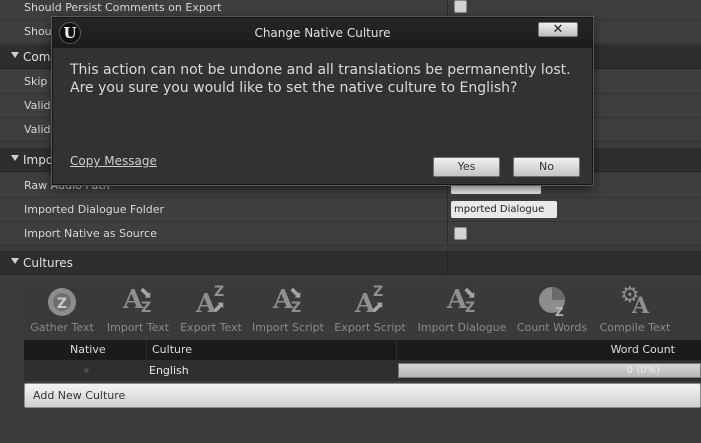 This screenshot has height=443, width=701. I want to click on toolbar-label: Export Script, so click(370, 327).